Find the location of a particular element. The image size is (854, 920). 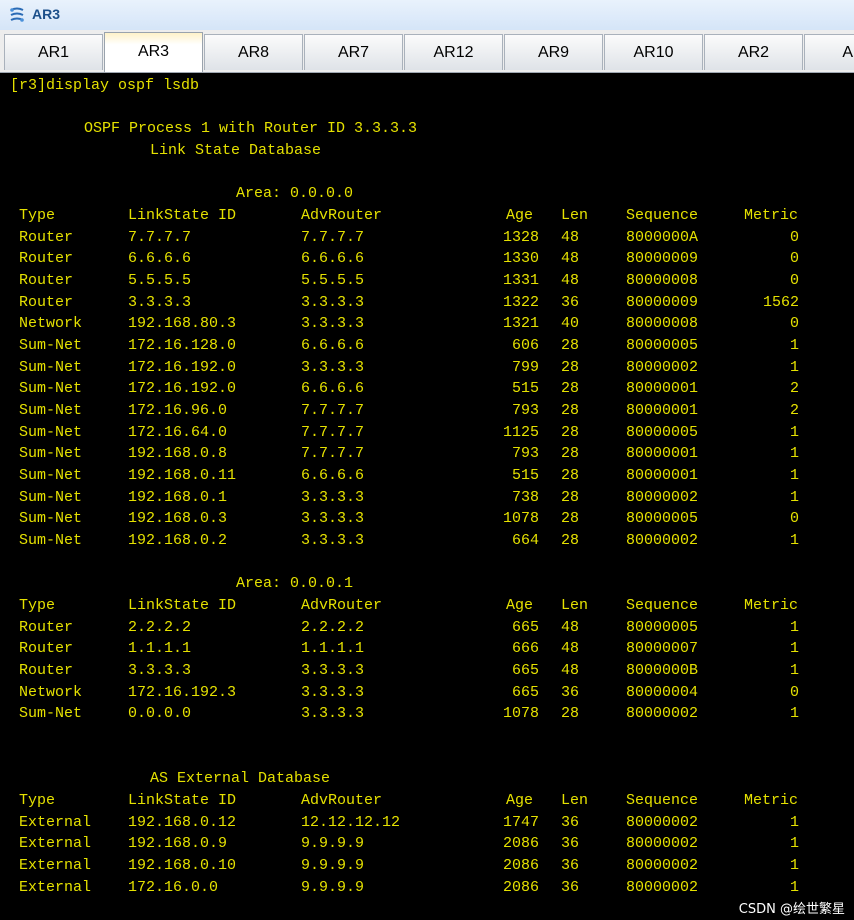

lsdb-cell: 192.168.0.3 is located at coordinates (178, 519).